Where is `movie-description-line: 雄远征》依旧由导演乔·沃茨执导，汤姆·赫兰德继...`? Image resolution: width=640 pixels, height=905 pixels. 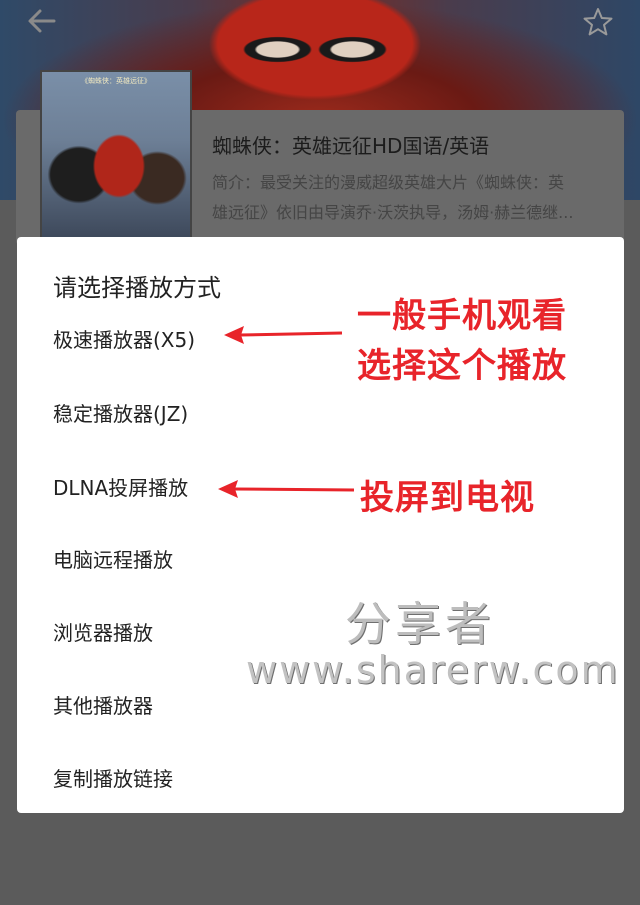
movie-description-line: 雄远征》依旧由导演乔·沃茨执导，汤姆·赫兰德继... is located at coordinates (393, 212).